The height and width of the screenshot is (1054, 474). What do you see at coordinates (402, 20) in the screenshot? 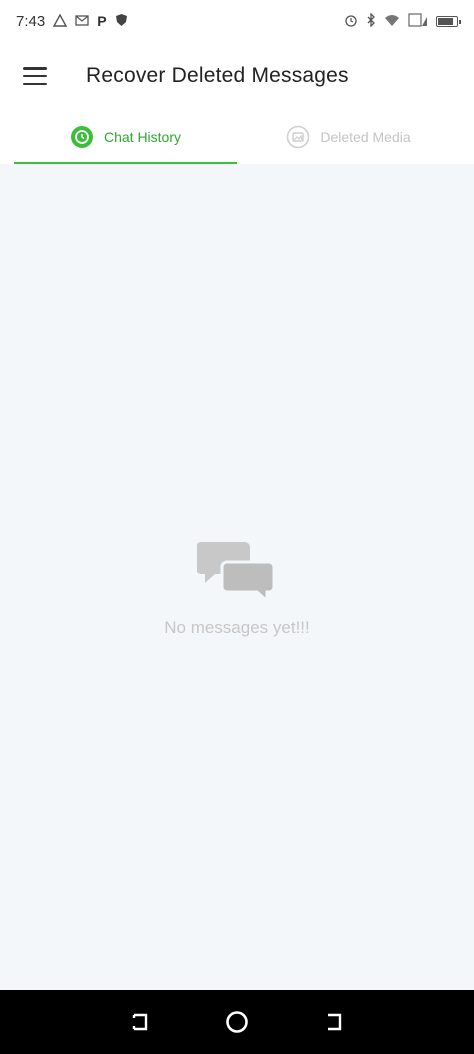
I see `status-right` at bounding box center [402, 20].